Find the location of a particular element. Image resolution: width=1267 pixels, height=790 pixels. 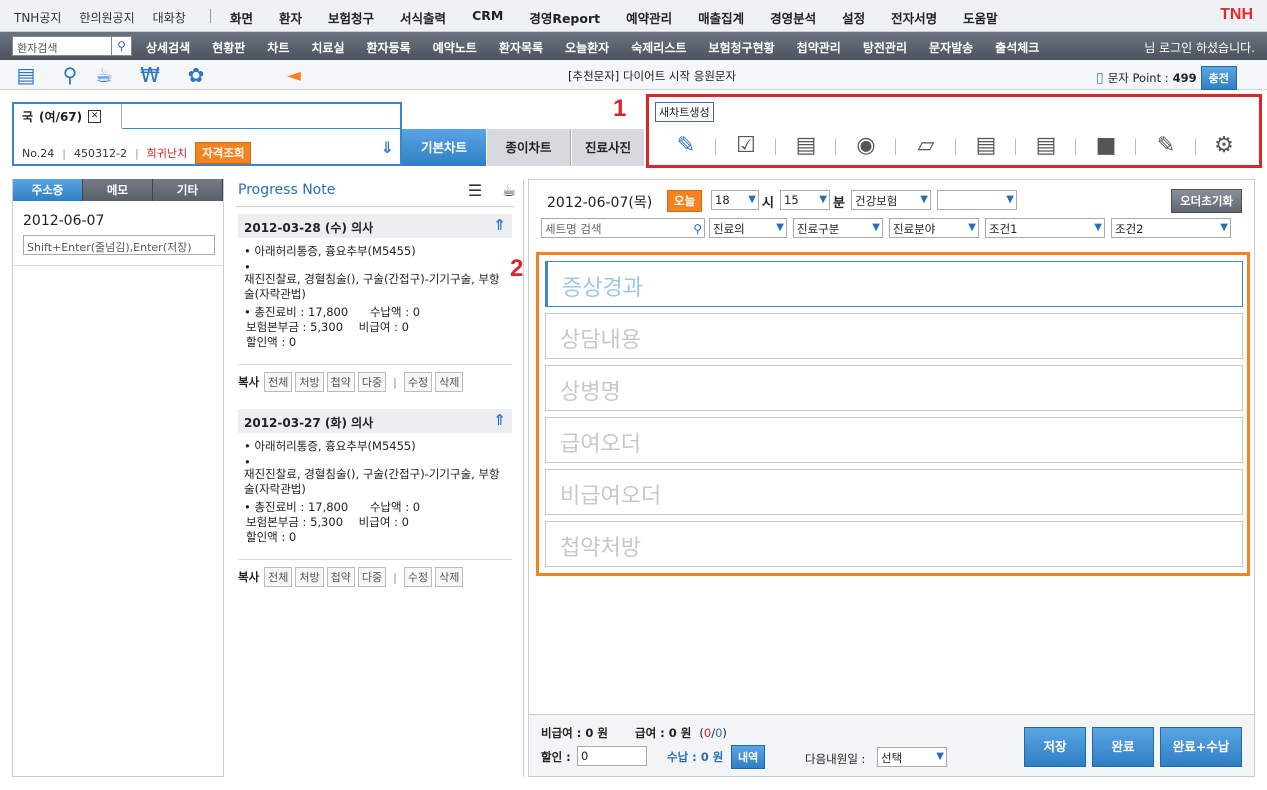

nav-treatment-room: 치료실 is located at coordinates (327, 47).